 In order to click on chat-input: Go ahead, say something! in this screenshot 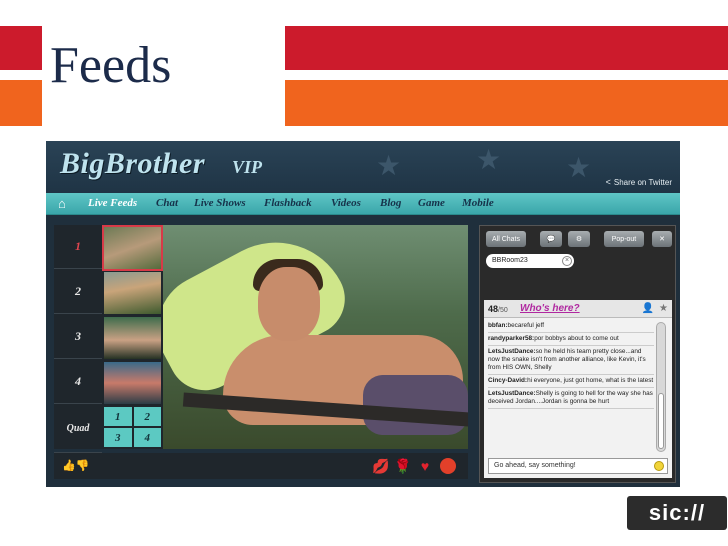, I will do `click(578, 466)`.